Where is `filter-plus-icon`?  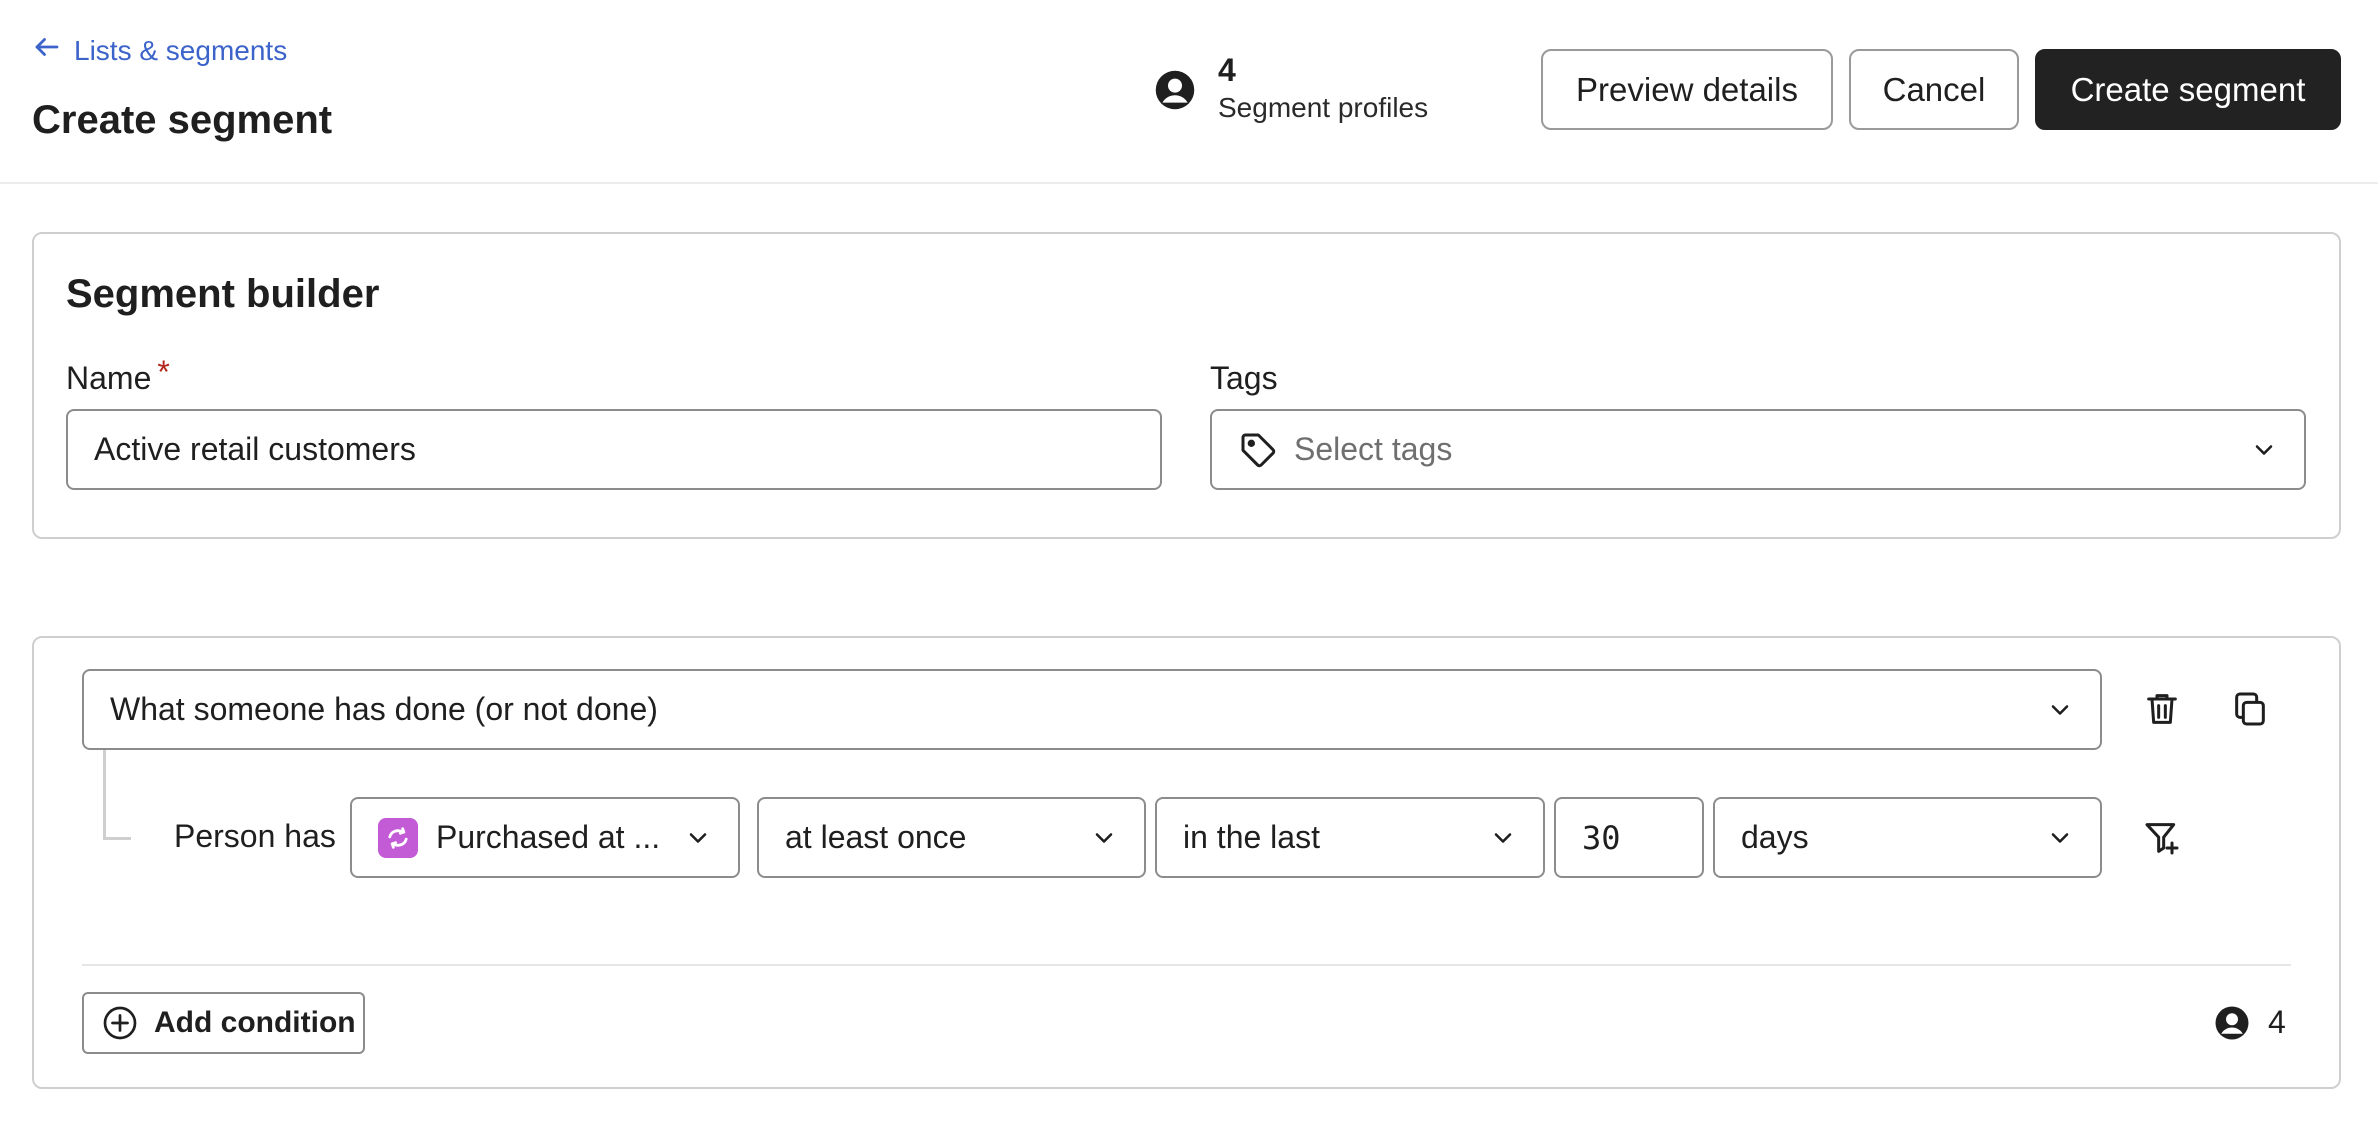 filter-plus-icon is located at coordinates (2162, 838).